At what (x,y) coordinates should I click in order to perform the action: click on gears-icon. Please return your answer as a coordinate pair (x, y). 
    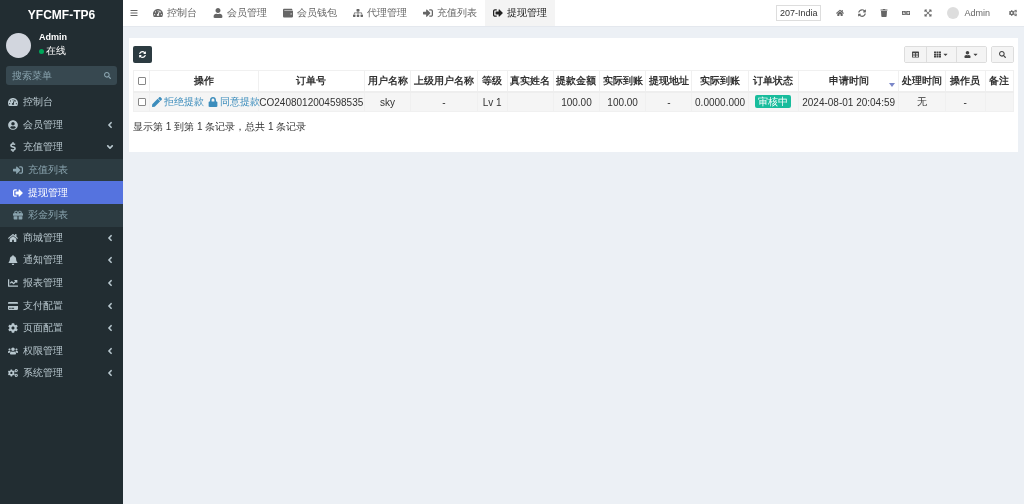
    Looking at the image, I should click on (13, 373).